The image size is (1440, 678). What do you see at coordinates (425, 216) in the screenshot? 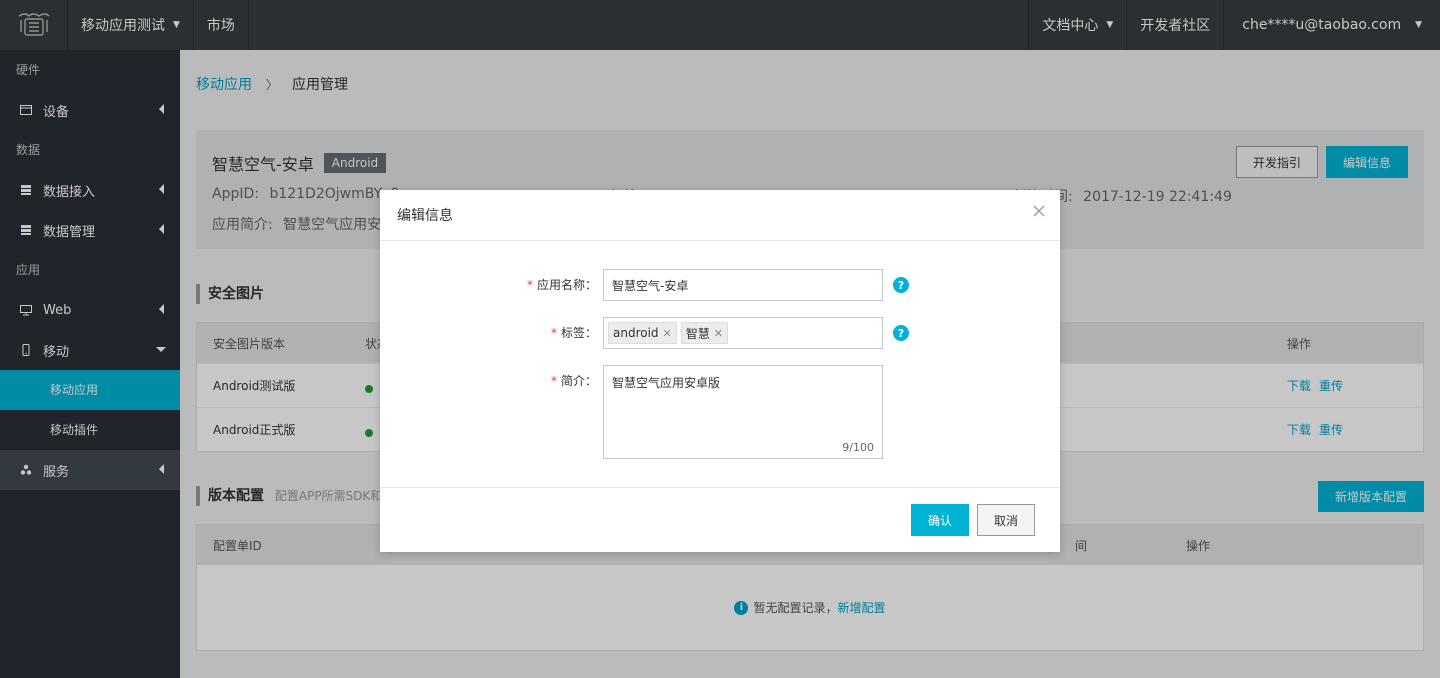
I see `dialog-title: 编辑信息` at bounding box center [425, 216].